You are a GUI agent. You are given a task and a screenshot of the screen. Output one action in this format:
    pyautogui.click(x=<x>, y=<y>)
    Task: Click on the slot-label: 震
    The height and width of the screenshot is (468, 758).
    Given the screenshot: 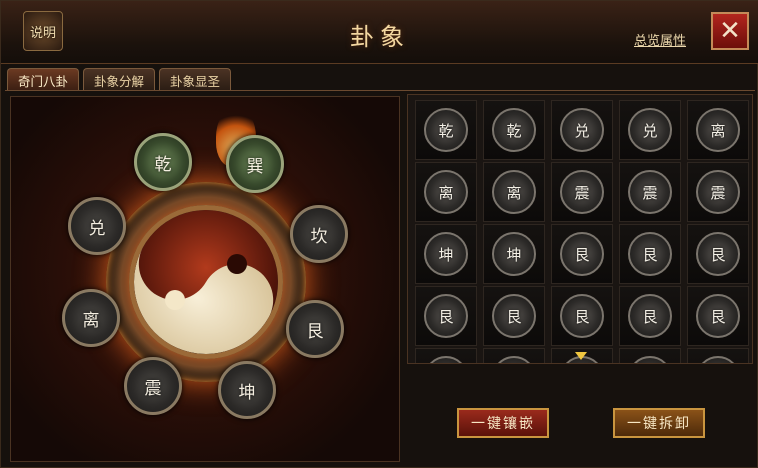 What is the action you would take?
    pyautogui.click(x=153, y=388)
    